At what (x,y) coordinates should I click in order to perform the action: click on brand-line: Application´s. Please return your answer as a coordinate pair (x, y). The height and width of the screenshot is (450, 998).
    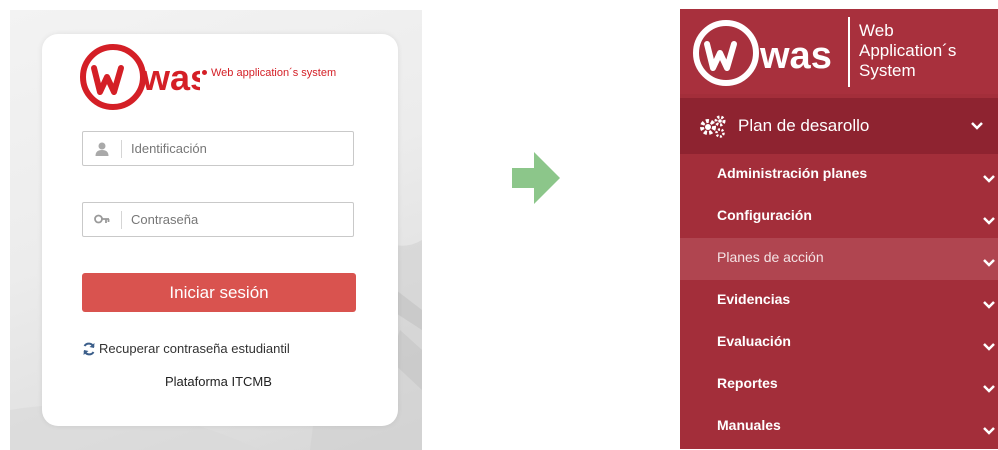
    Looking at the image, I should click on (908, 50).